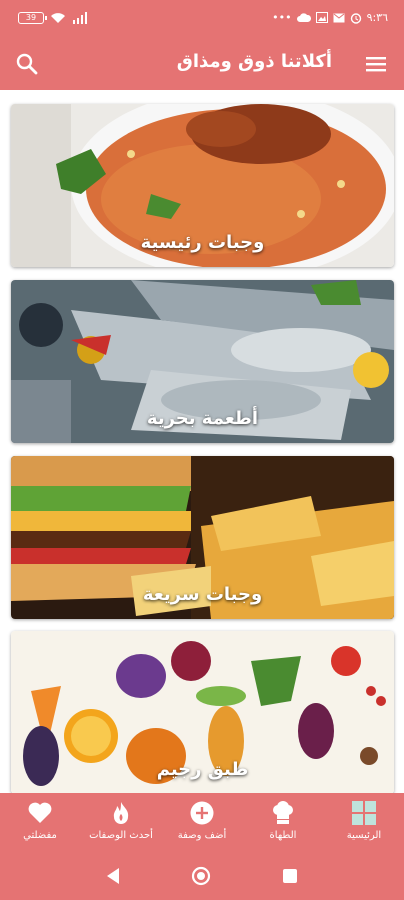  Describe the element at coordinates (27, 64) in the screenshot. I see `search-icon` at that location.